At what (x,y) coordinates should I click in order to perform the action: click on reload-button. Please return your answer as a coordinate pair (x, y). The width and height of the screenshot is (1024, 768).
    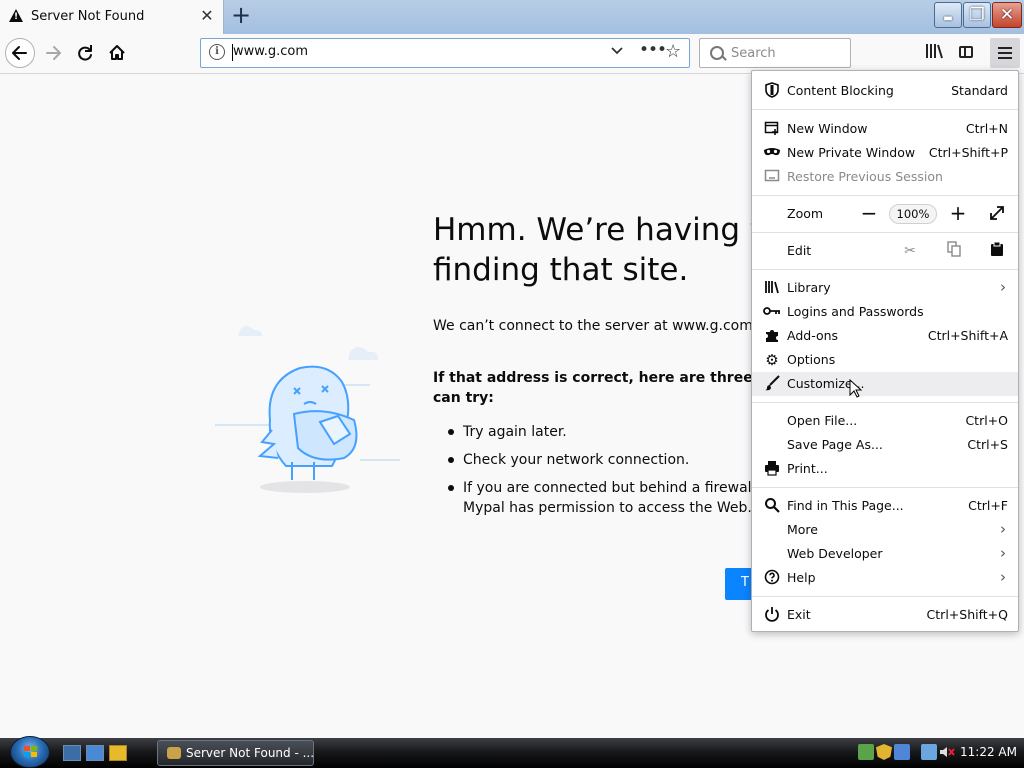
    Looking at the image, I should click on (85, 53).